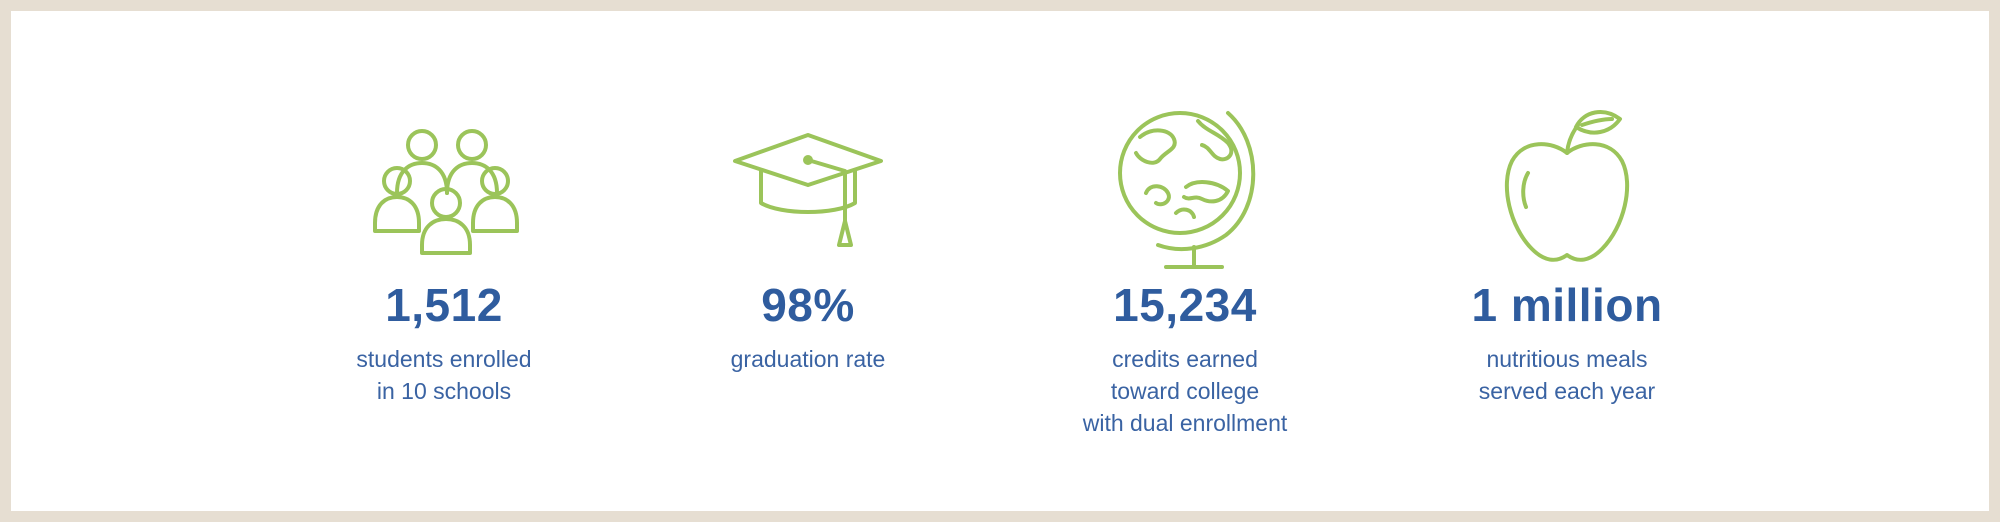 This screenshot has height=522, width=2000. I want to click on stat-value: 1,512, so click(444, 305).